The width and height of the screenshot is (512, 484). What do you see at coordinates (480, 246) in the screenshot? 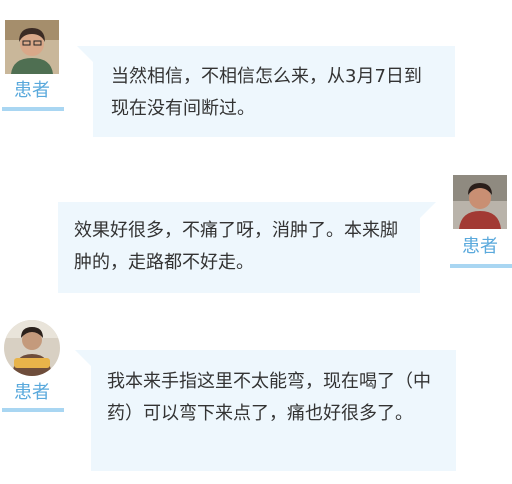
I see `sender-label-2: 患者` at bounding box center [480, 246].